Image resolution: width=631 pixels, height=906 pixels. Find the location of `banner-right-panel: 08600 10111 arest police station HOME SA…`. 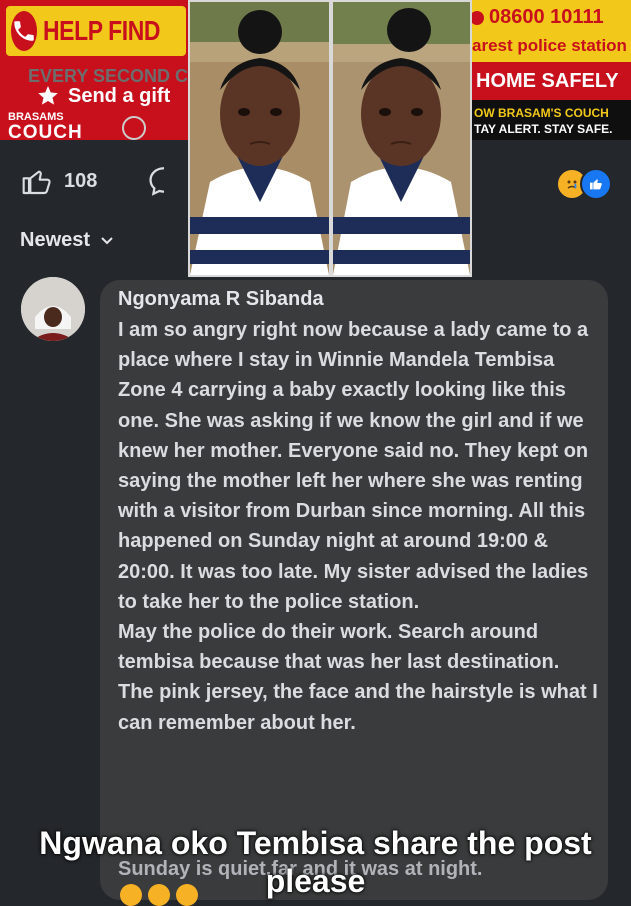

banner-right-panel: 08600 10111 arest police station HOME SA… is located at coordinates (550, 70).